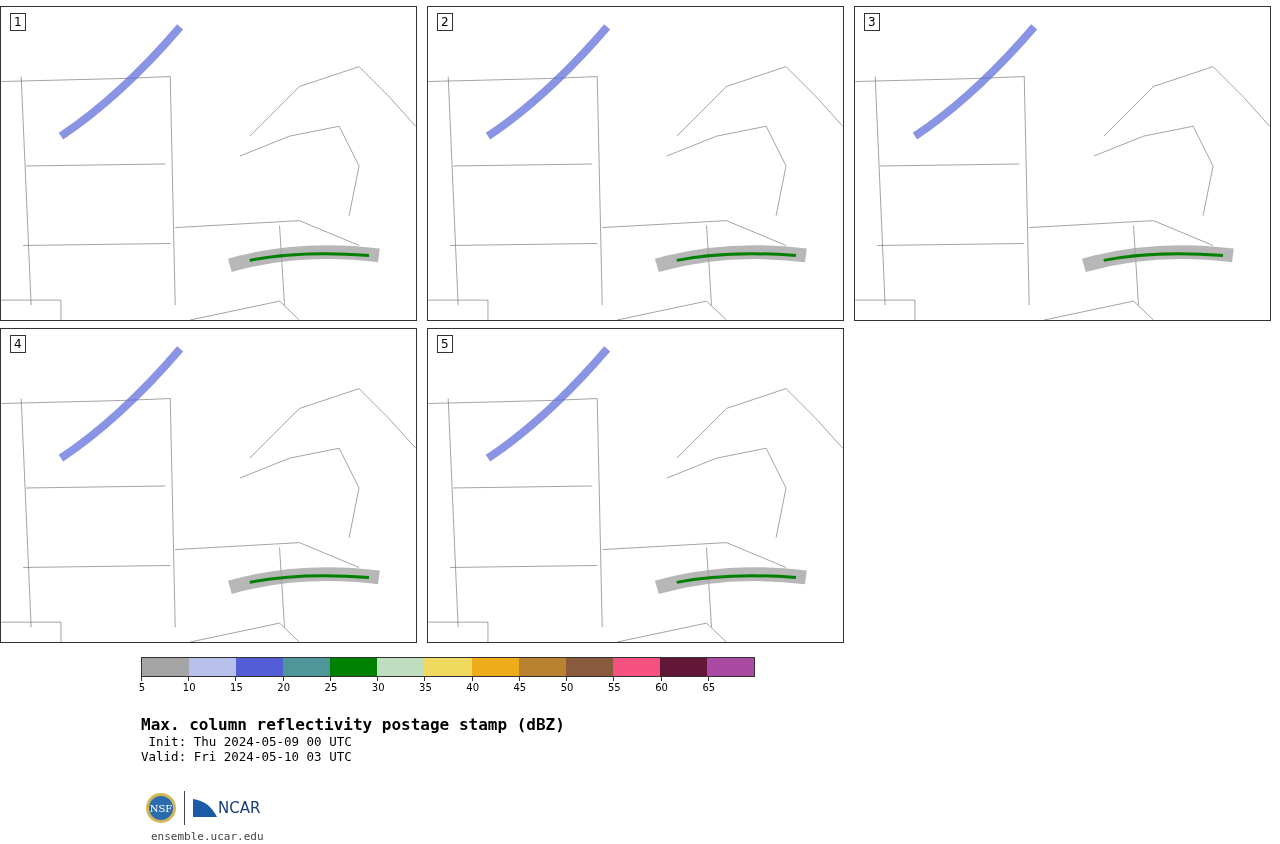  Describe the element at coordinates (520, 687) in the screenshot. I see `tick-label: 45` at that location.